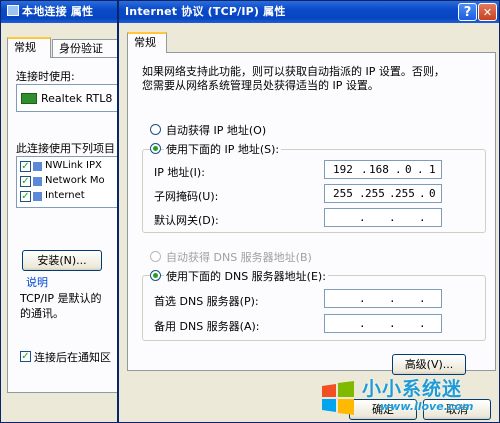 The image size is (500, 423). I want to click on subnet-mask-input: 255 . 255 . 255 . 0, so click(383, 193).